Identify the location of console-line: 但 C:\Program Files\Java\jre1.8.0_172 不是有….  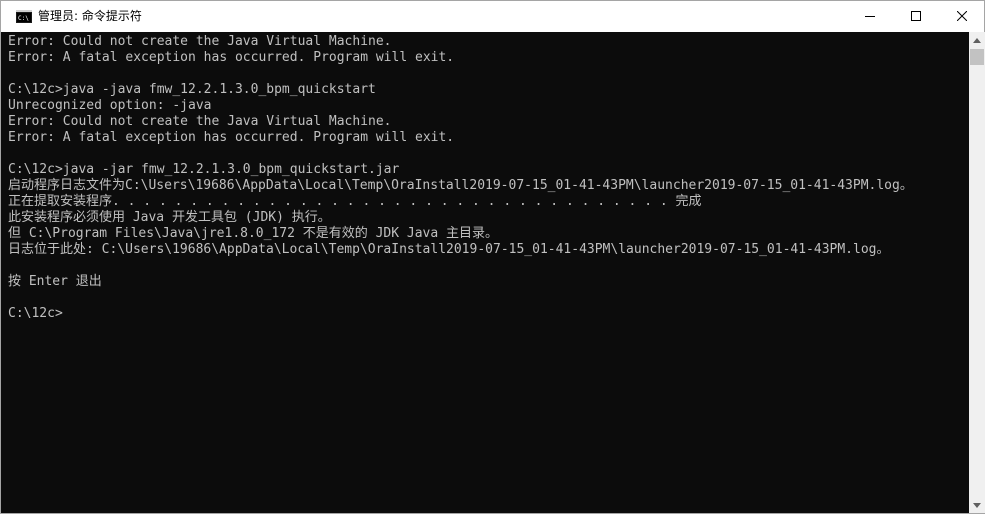
(253, 233).